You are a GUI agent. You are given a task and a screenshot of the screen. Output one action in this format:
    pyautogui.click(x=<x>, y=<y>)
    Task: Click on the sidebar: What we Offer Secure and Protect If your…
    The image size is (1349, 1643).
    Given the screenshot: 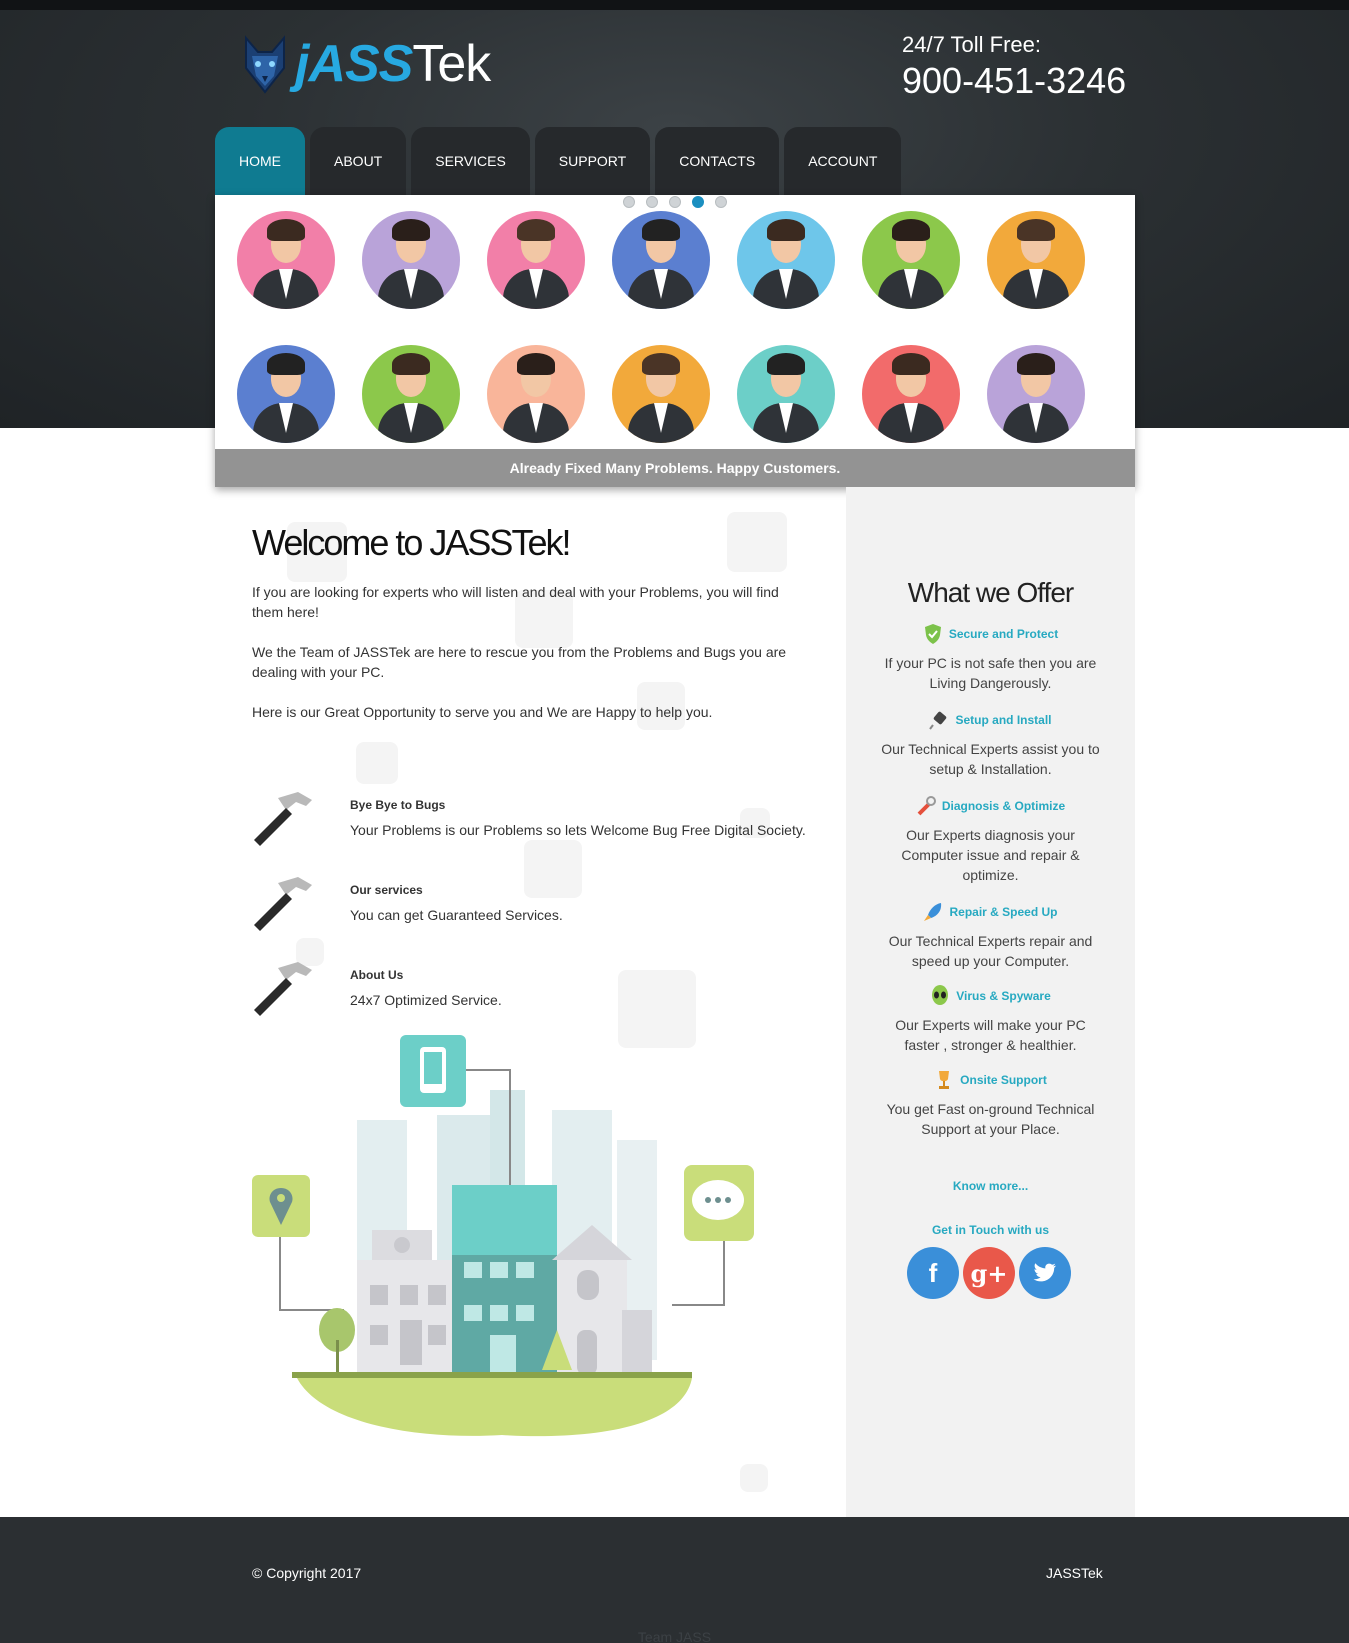 What is the action you would take?
    pyautogui.click(x=990, y=1002)
    